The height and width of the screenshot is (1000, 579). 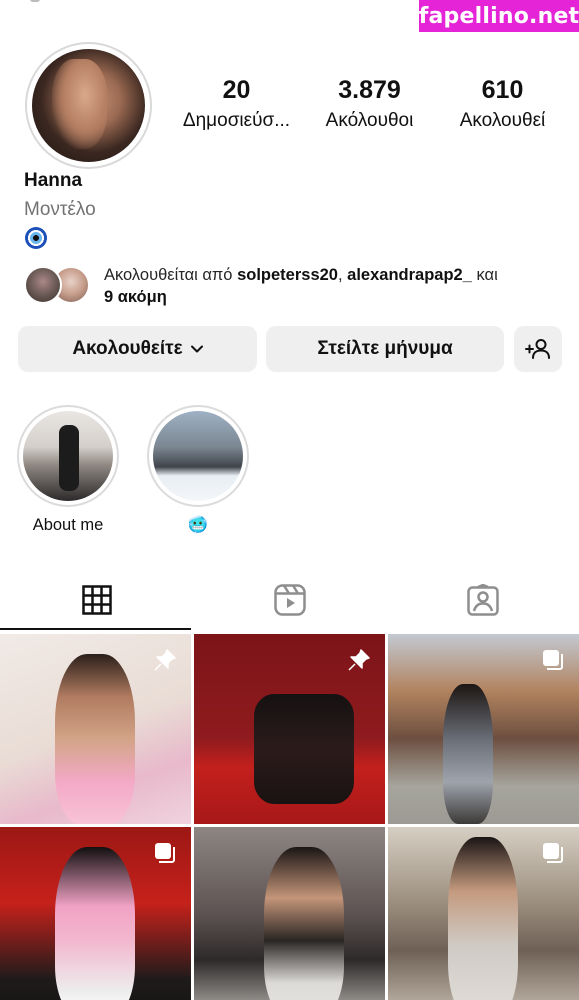 I want to click on followed-by-more: 9 ακόμη, so click(x=135, y=297).